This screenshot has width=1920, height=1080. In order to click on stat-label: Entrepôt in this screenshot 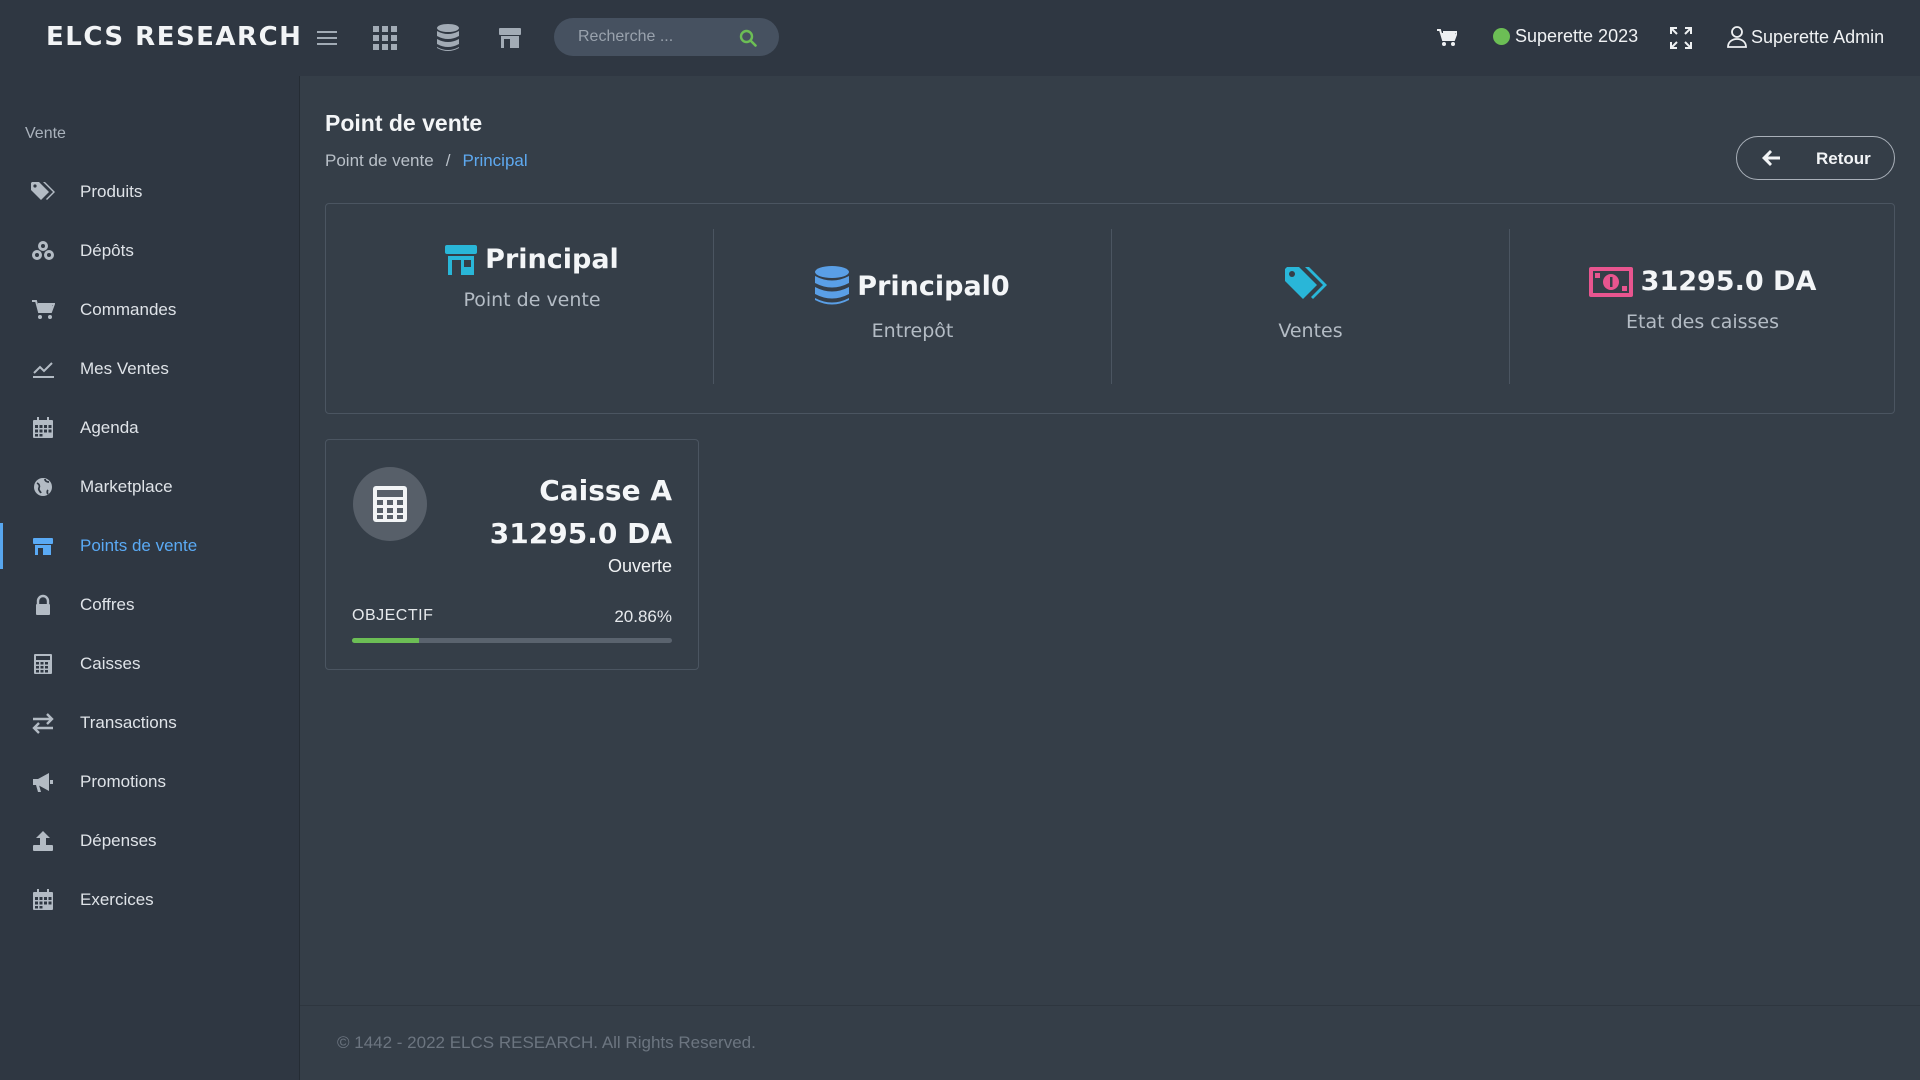, I will do `click(912, 331)`.